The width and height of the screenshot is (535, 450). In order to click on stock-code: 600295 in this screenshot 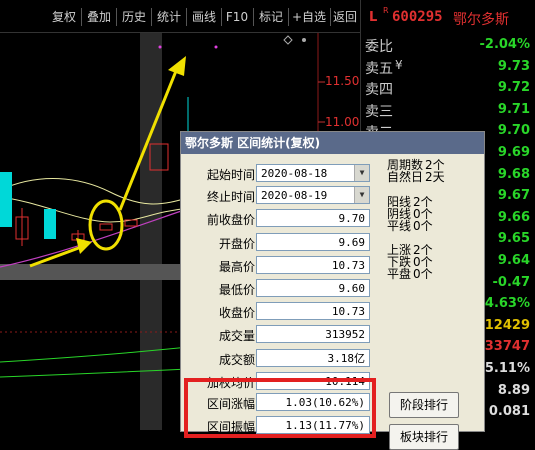, I will do `click(417, 17)`.